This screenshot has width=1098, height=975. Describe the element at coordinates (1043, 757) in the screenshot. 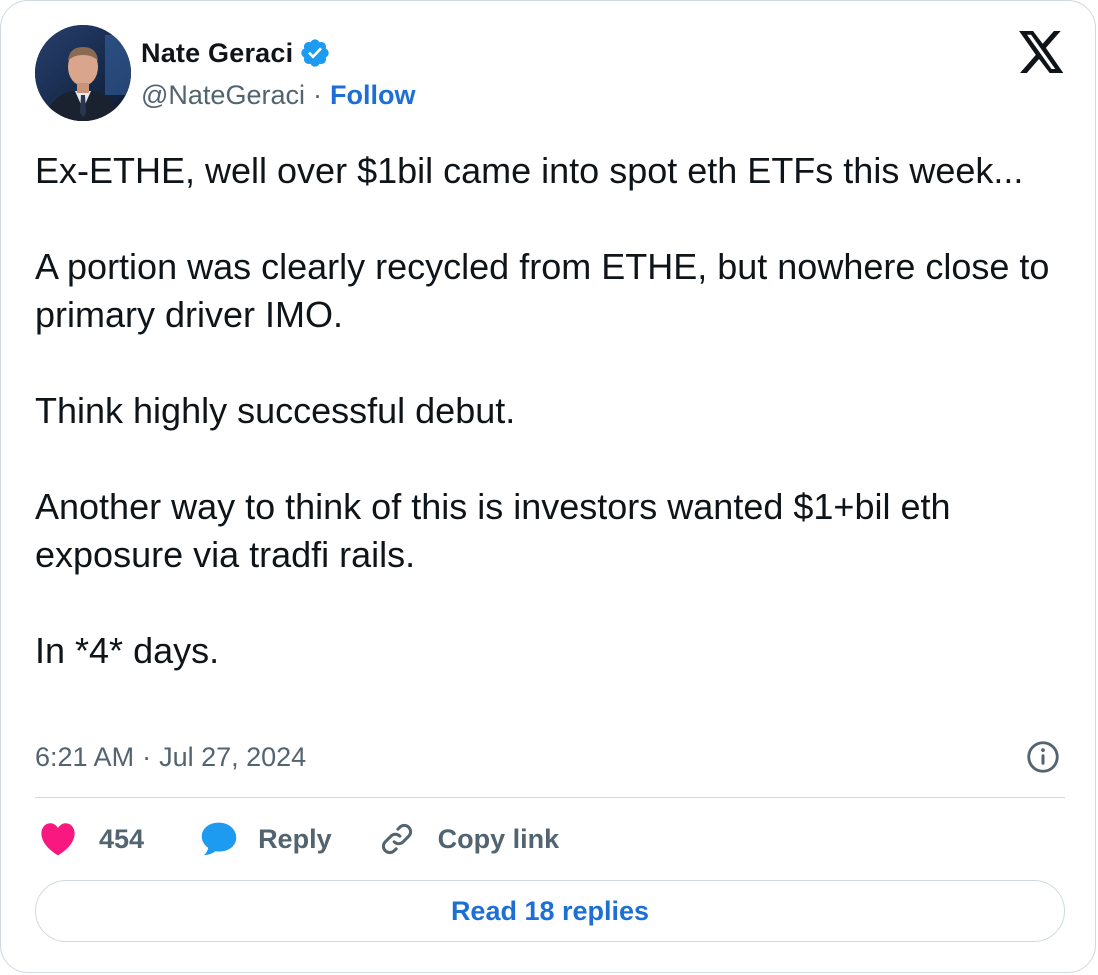

I see `info-icon` at that location.